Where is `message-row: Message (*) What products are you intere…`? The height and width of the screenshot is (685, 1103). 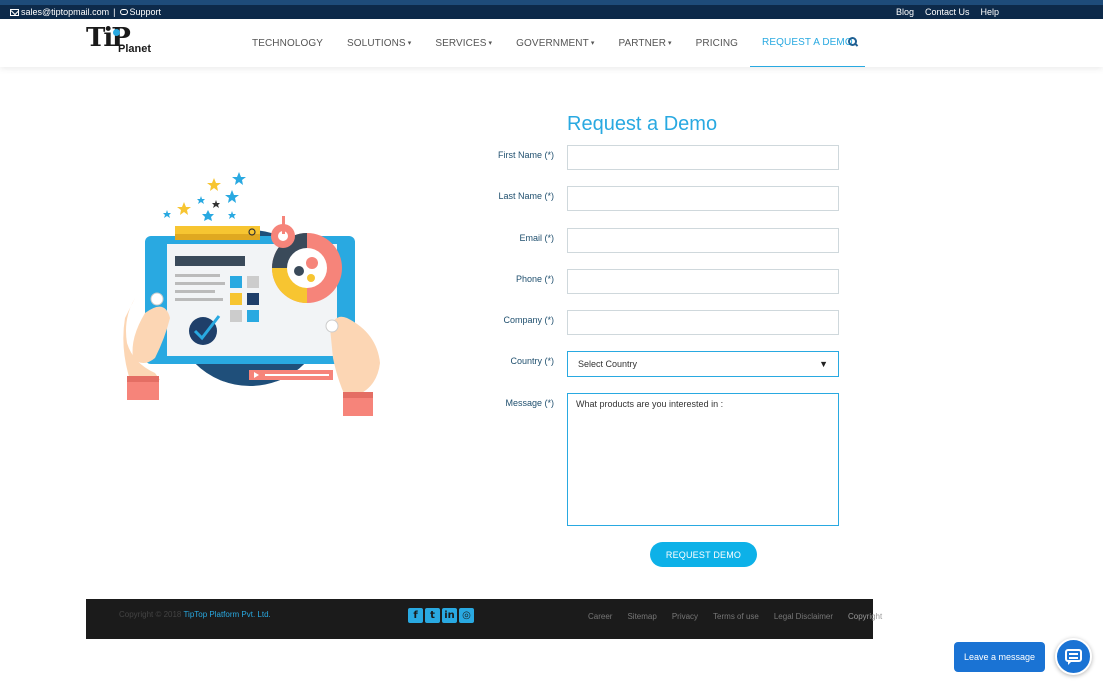 message-row: Message (*) What products are you intere… is located at coordinates (650, 459).